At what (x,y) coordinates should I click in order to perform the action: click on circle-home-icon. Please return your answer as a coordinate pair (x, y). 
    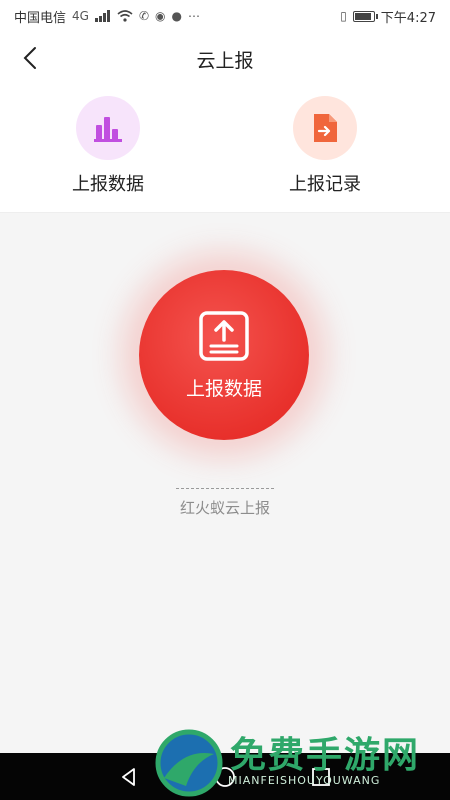
    Looking at the image, I should click on (225, 777).